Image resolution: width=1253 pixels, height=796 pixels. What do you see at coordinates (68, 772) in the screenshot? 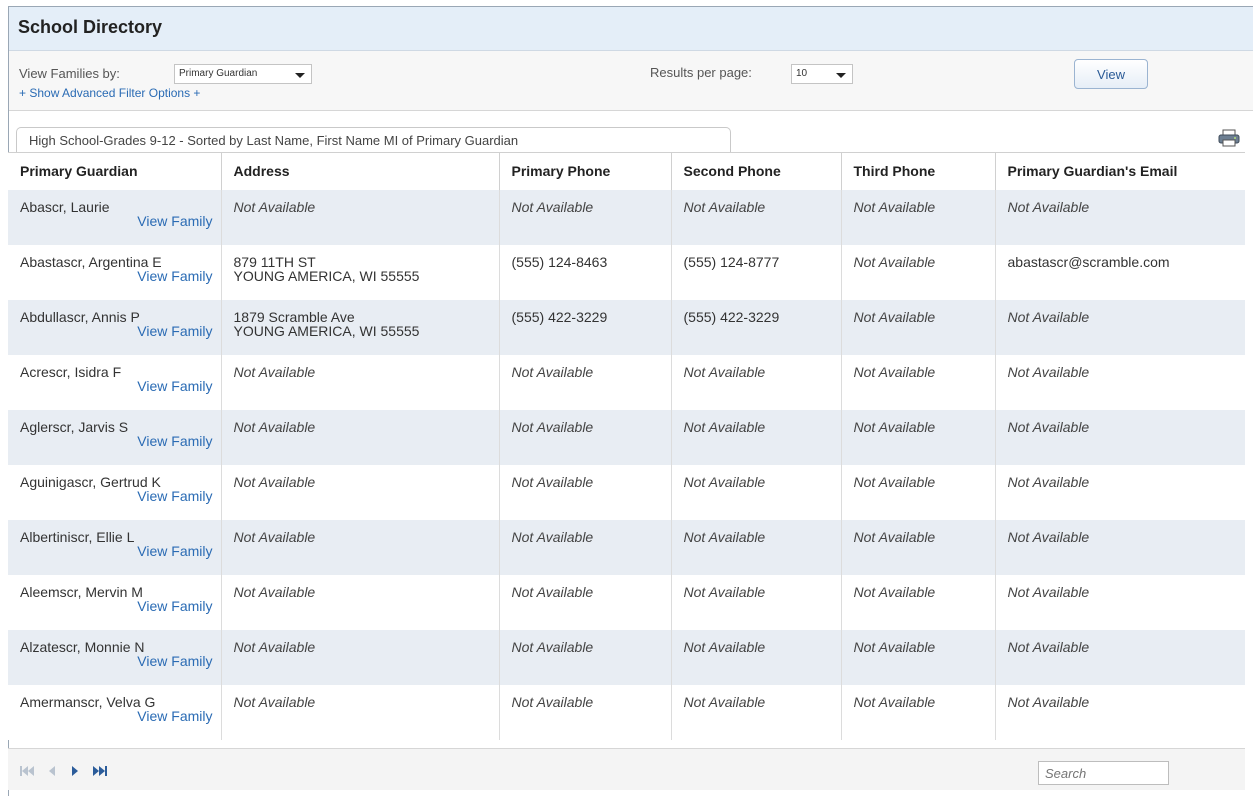
I see `pagination` at bounding box center [68, 772].